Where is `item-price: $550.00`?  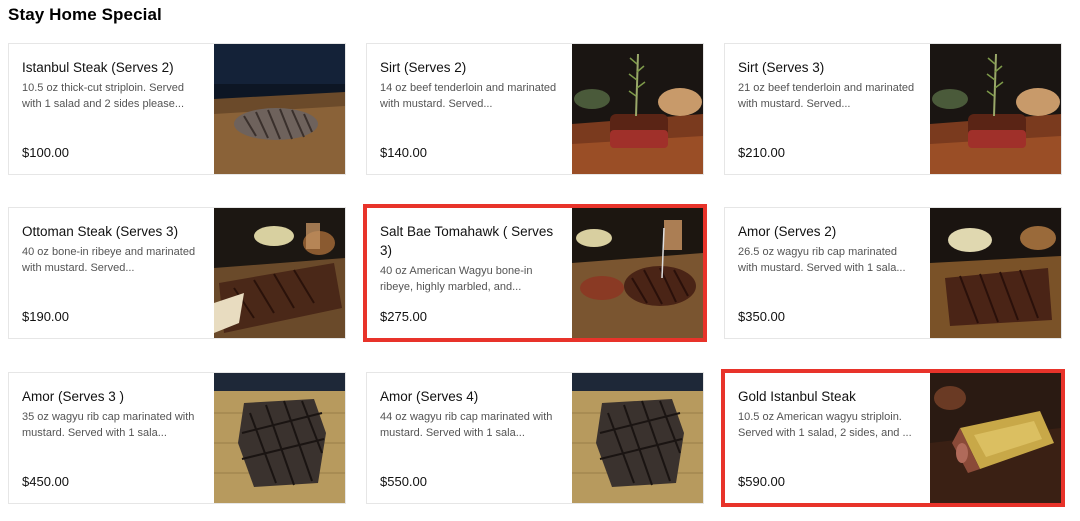
item-price: $550.00 is located at coordinates (403, 481).